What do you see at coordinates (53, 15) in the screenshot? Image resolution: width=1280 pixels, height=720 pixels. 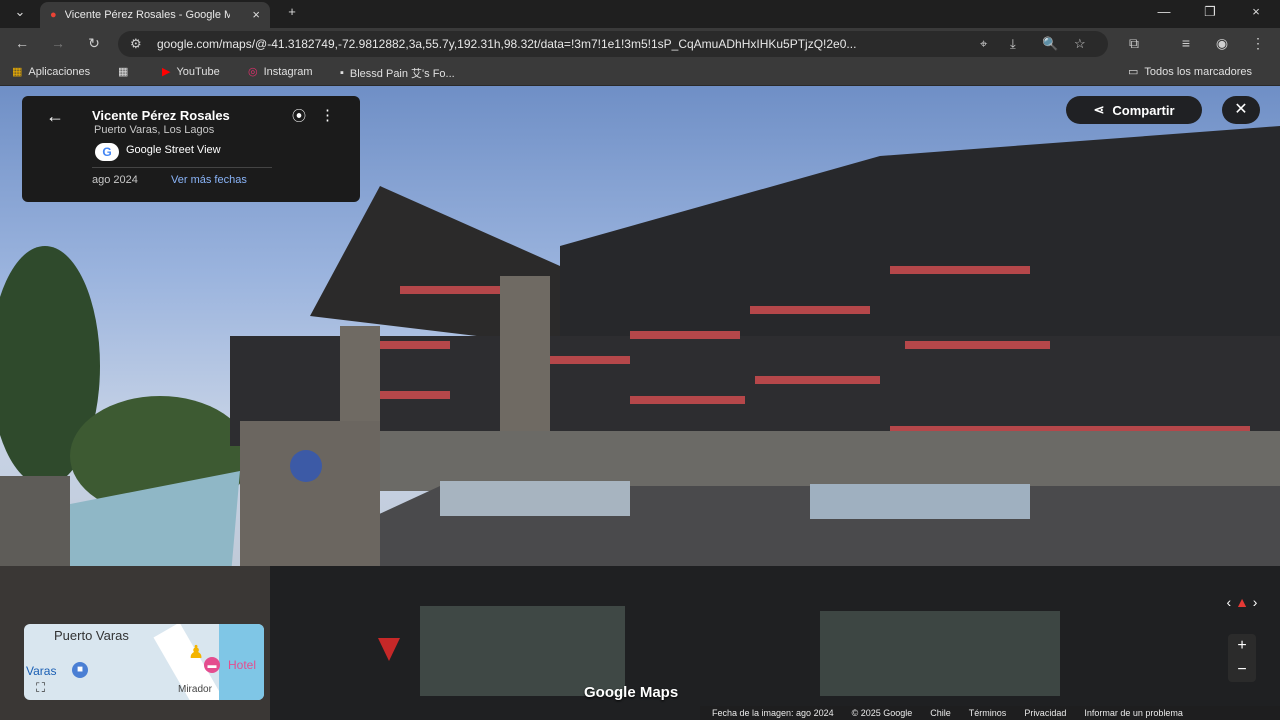 I see `maps-favicon-icon: ●` at bounding box center [53, 15].